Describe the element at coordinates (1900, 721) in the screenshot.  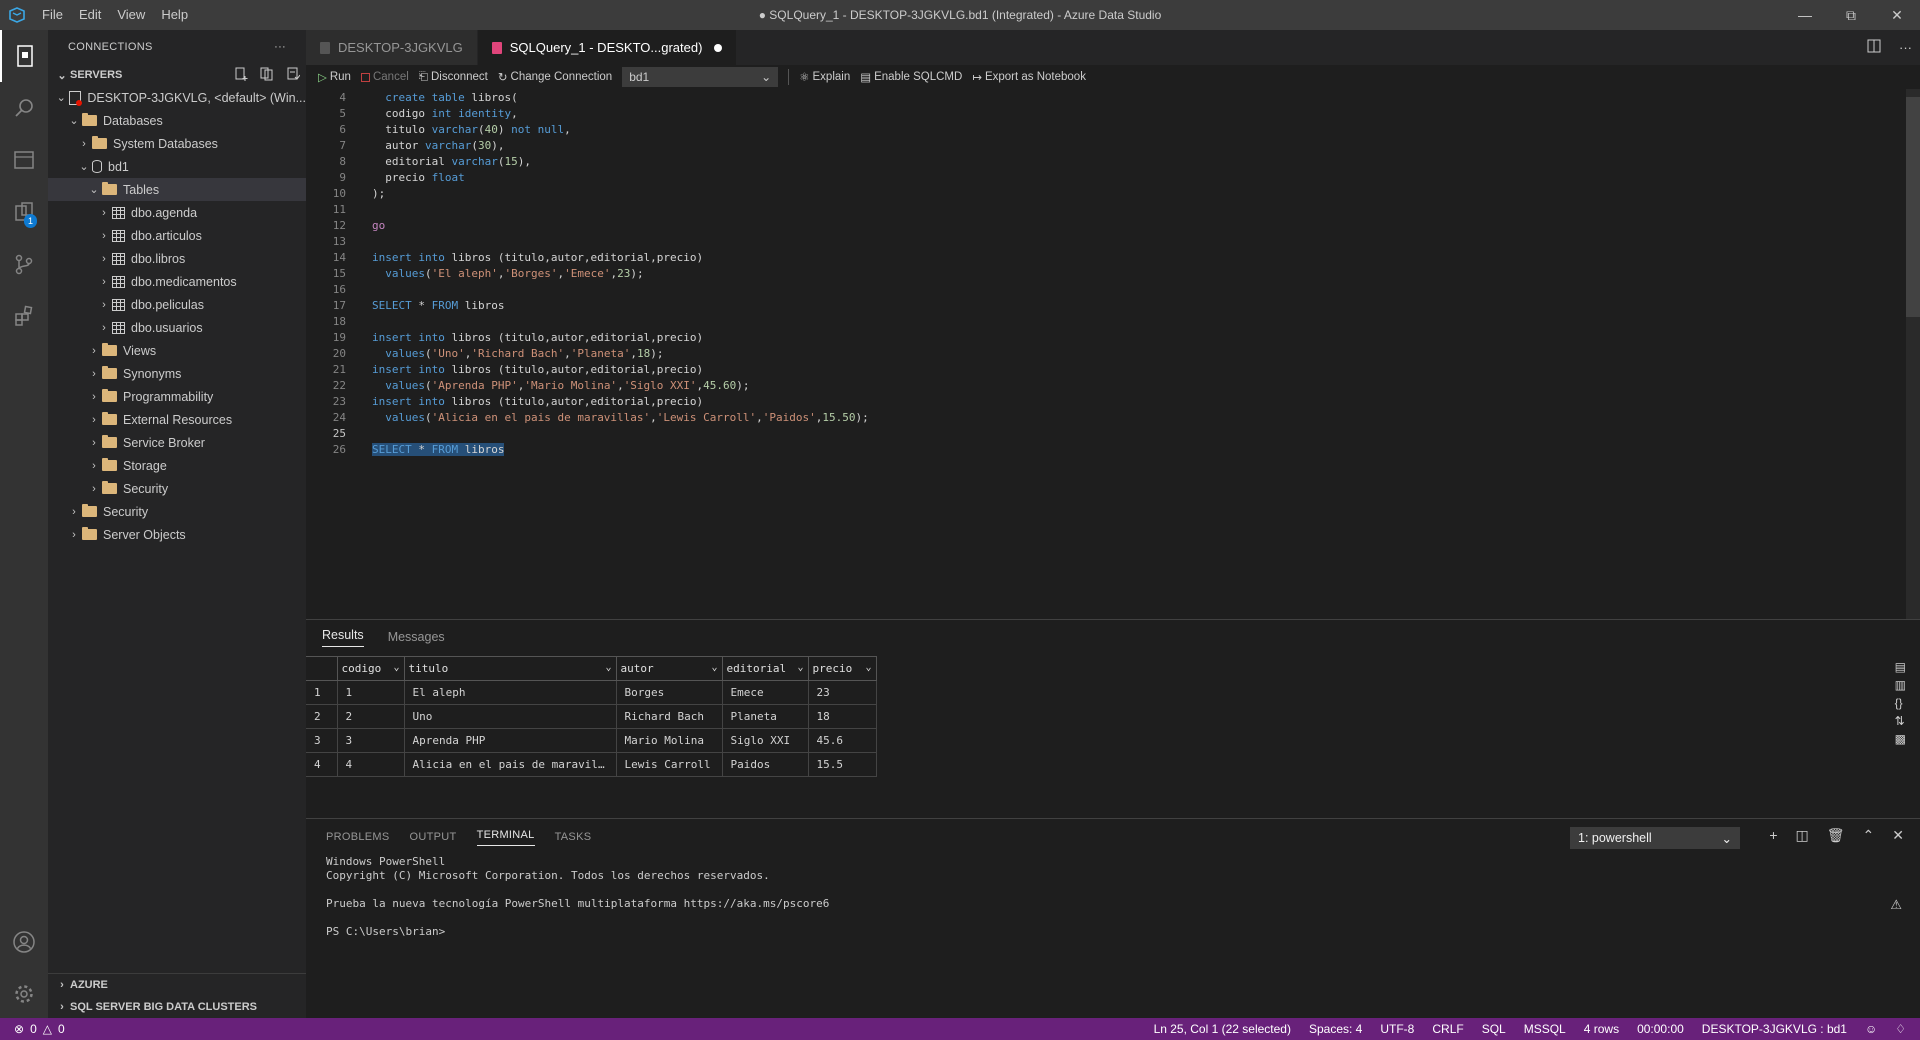
I see `save-xml-icon: ⇅` at that location.